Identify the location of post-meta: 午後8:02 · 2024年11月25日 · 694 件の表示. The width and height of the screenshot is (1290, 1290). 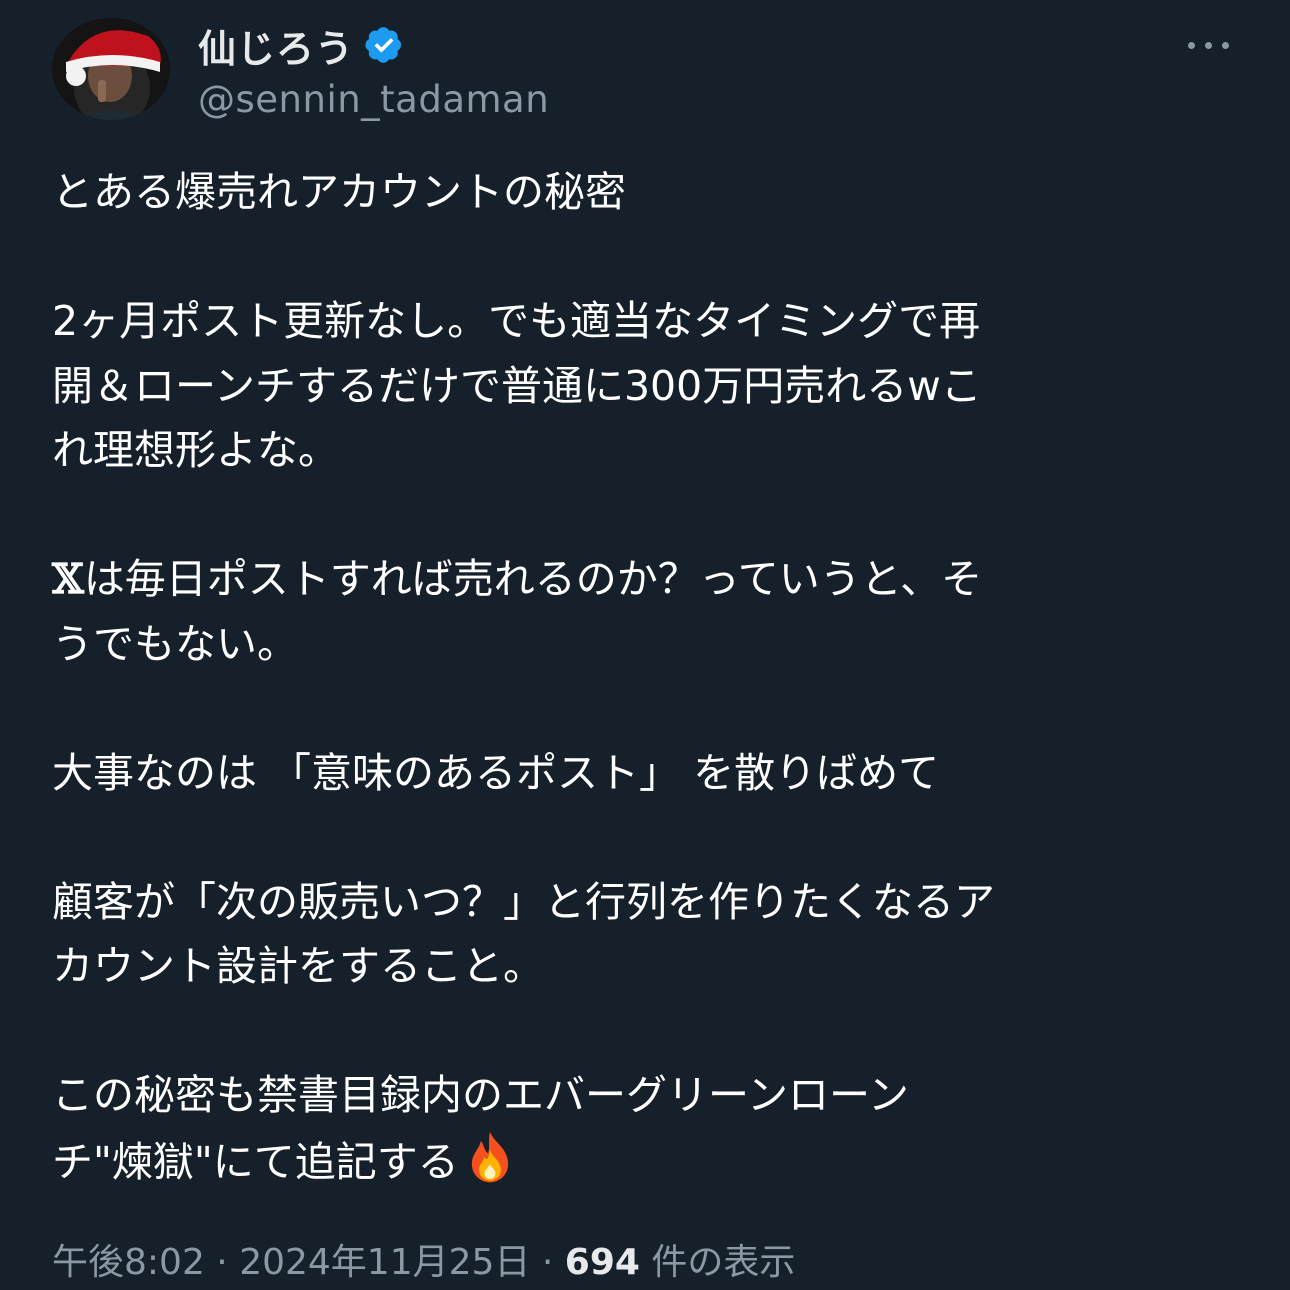
(424, 1262).